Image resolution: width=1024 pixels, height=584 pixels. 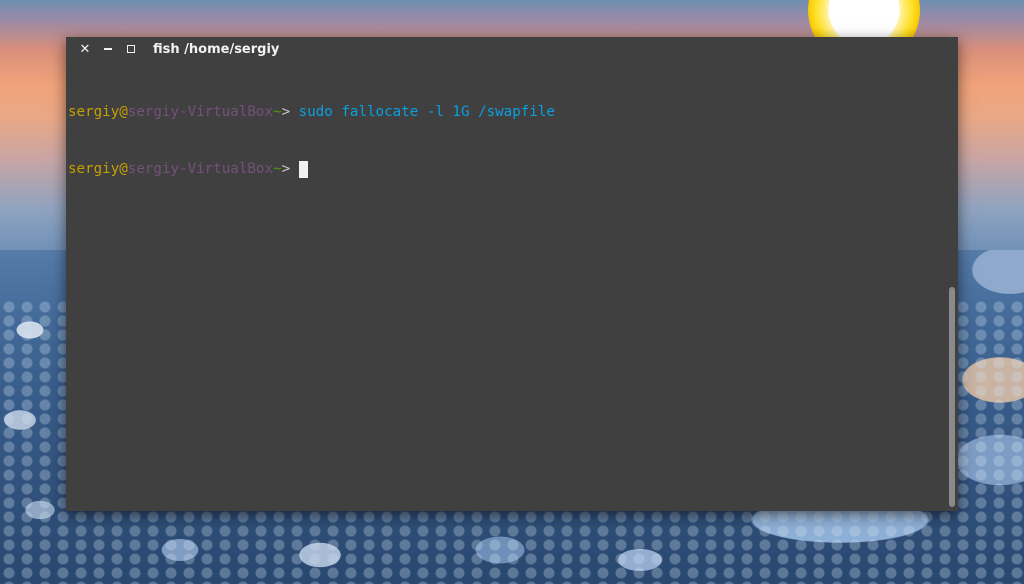 I want to click on minimize-icon, so click(x=108, y=48).